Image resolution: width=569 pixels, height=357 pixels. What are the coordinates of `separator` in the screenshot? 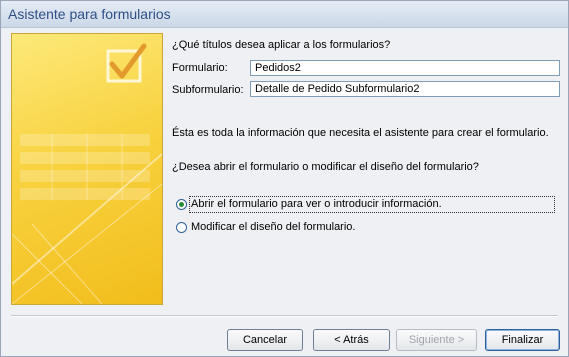 It's located at (284, 316).